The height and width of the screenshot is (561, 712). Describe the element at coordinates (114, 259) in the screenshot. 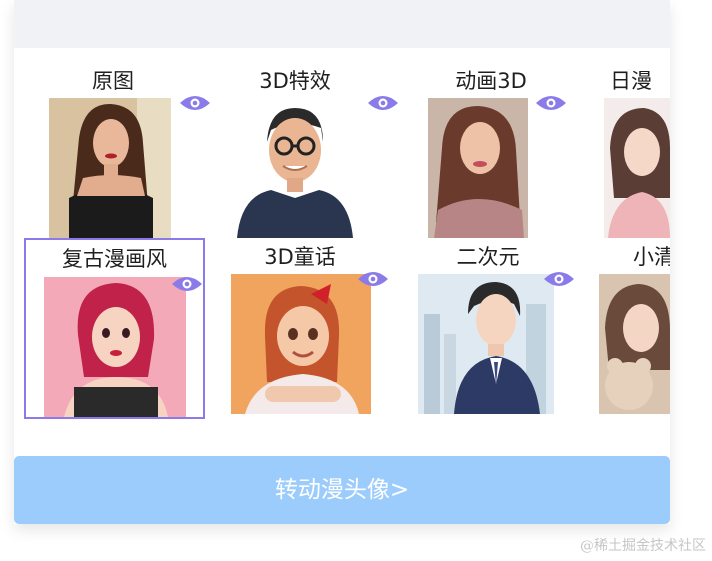

I see `style-label: 复古漫画风` at that location.